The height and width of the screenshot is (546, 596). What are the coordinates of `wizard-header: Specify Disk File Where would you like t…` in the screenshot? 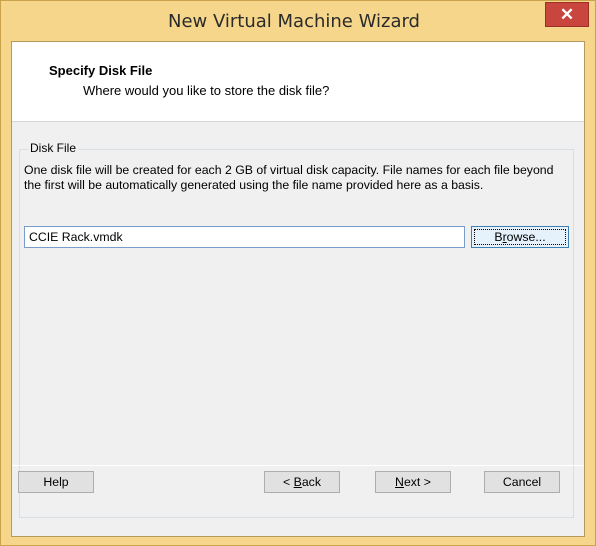 It's located at (298, 82).